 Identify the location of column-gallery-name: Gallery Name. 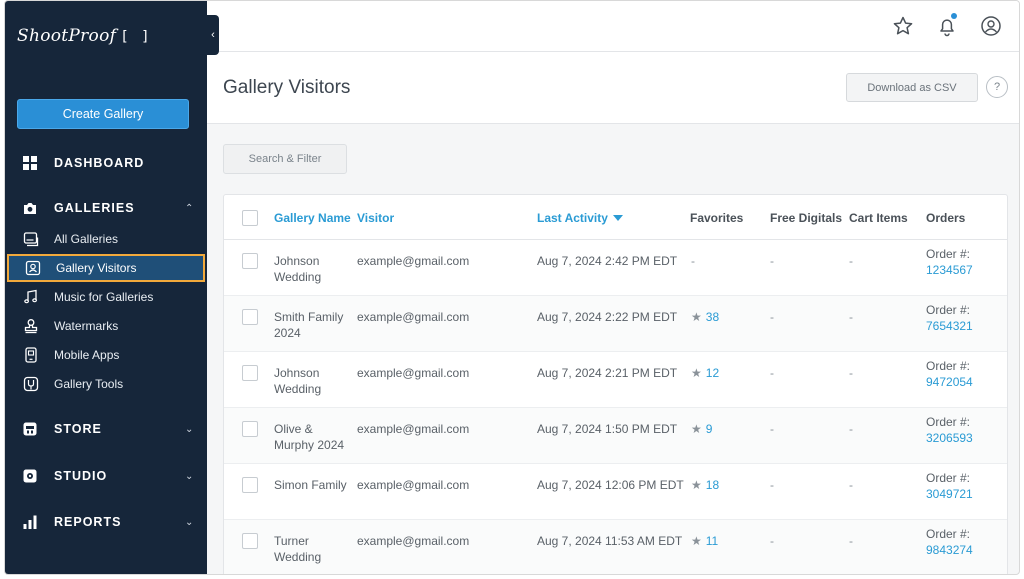
(312, 218).